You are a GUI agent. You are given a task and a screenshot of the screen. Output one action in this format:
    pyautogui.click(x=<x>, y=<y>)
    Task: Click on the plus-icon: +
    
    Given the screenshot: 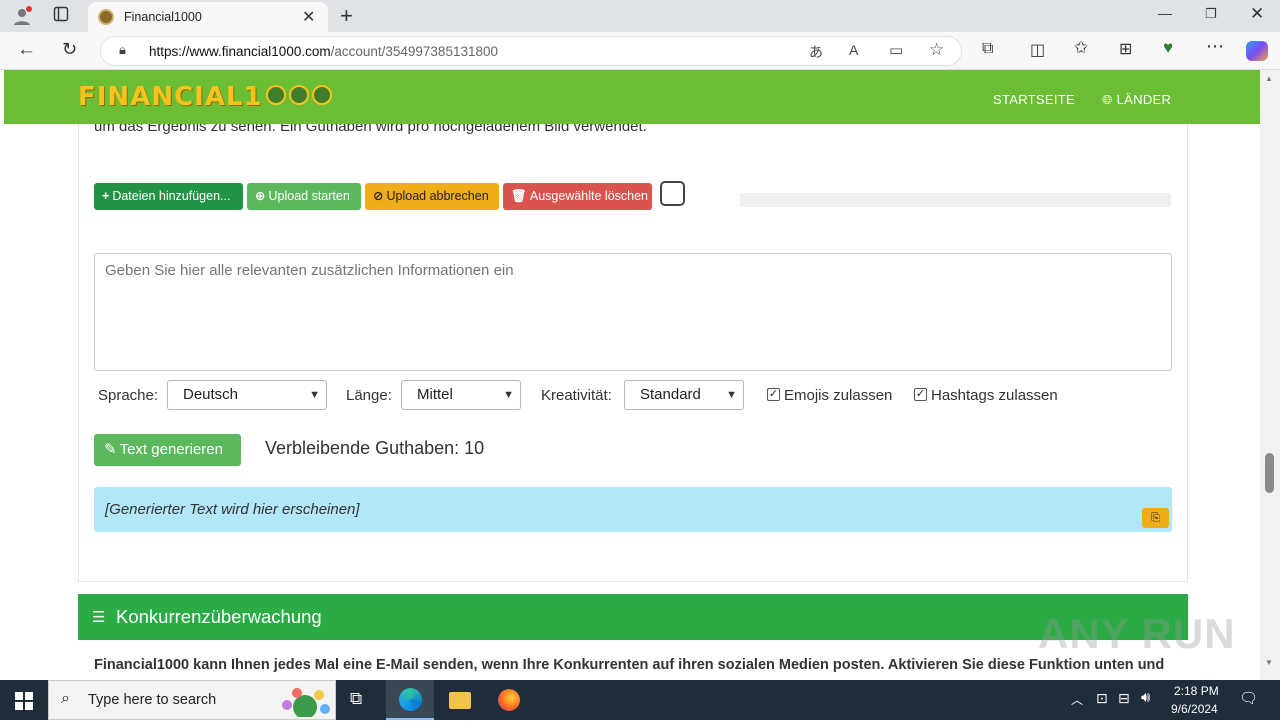 What is the action you would take?
    pyautogui.click(x=106, y=196)
    